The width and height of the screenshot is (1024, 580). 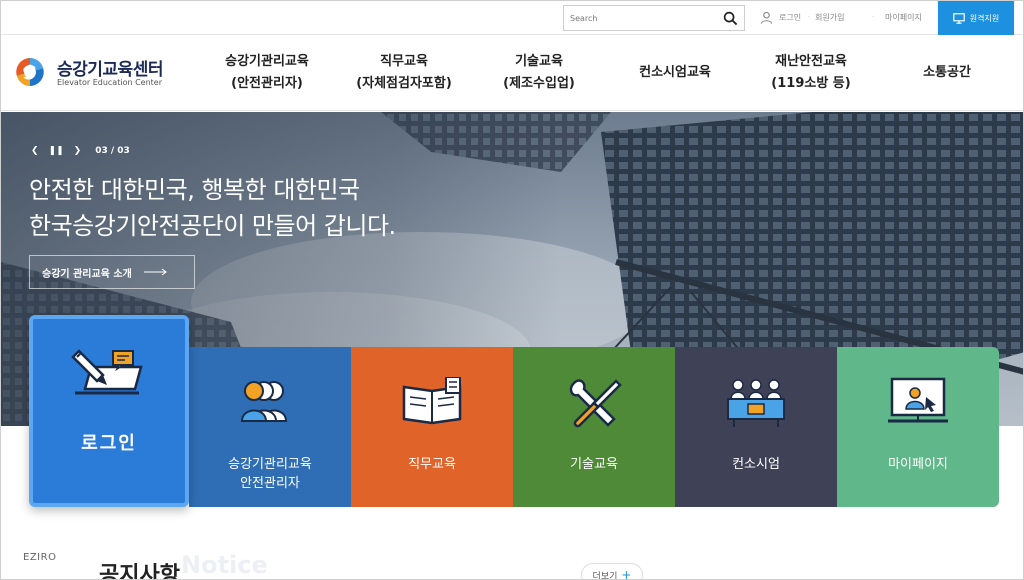 I want to click on nav-item-sublabel: (119소방 등), so click(x=811, y=83).